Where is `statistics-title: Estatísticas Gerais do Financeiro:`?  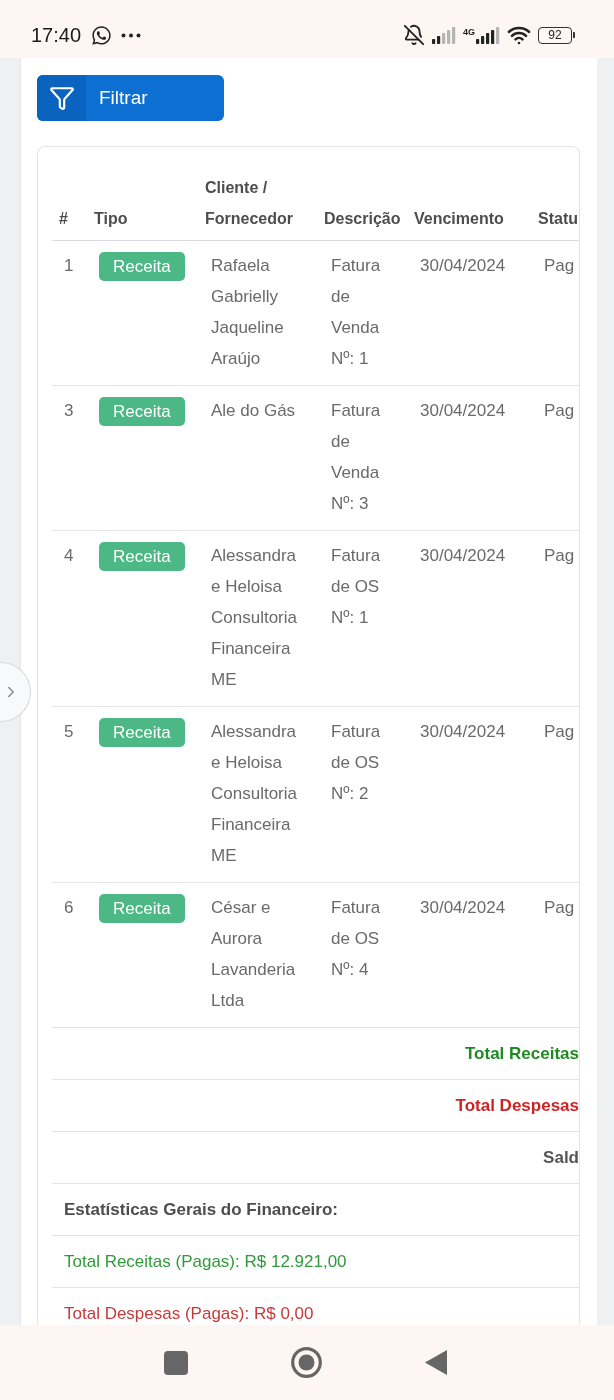
statistics-title: Estatísticas Gerais do Financeiro: is located at coordinates (201, 1209).